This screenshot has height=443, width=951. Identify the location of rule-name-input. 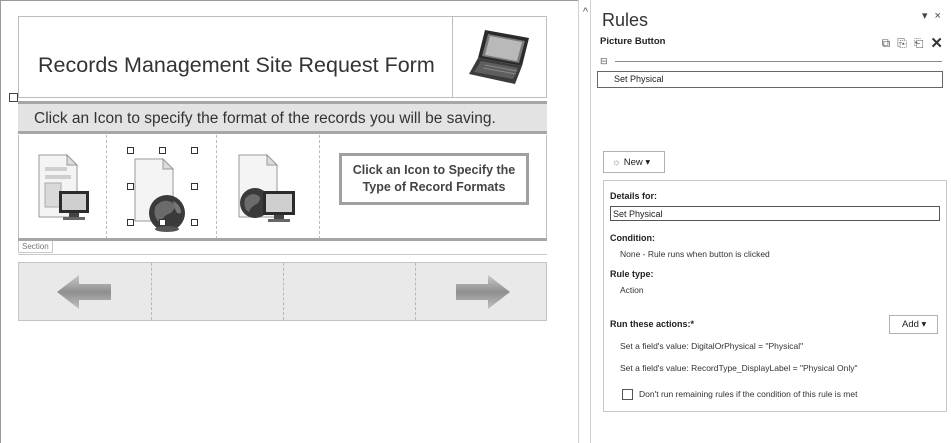
(775, 213).